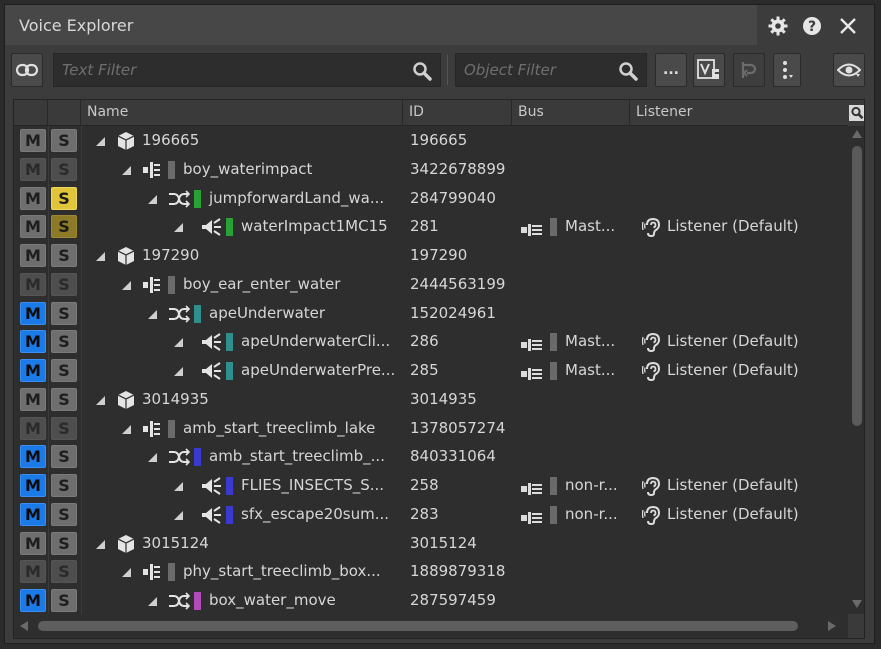  I want to click on table-row: M Samb_start_treeclimb_... 840331064, so click(431, 456).